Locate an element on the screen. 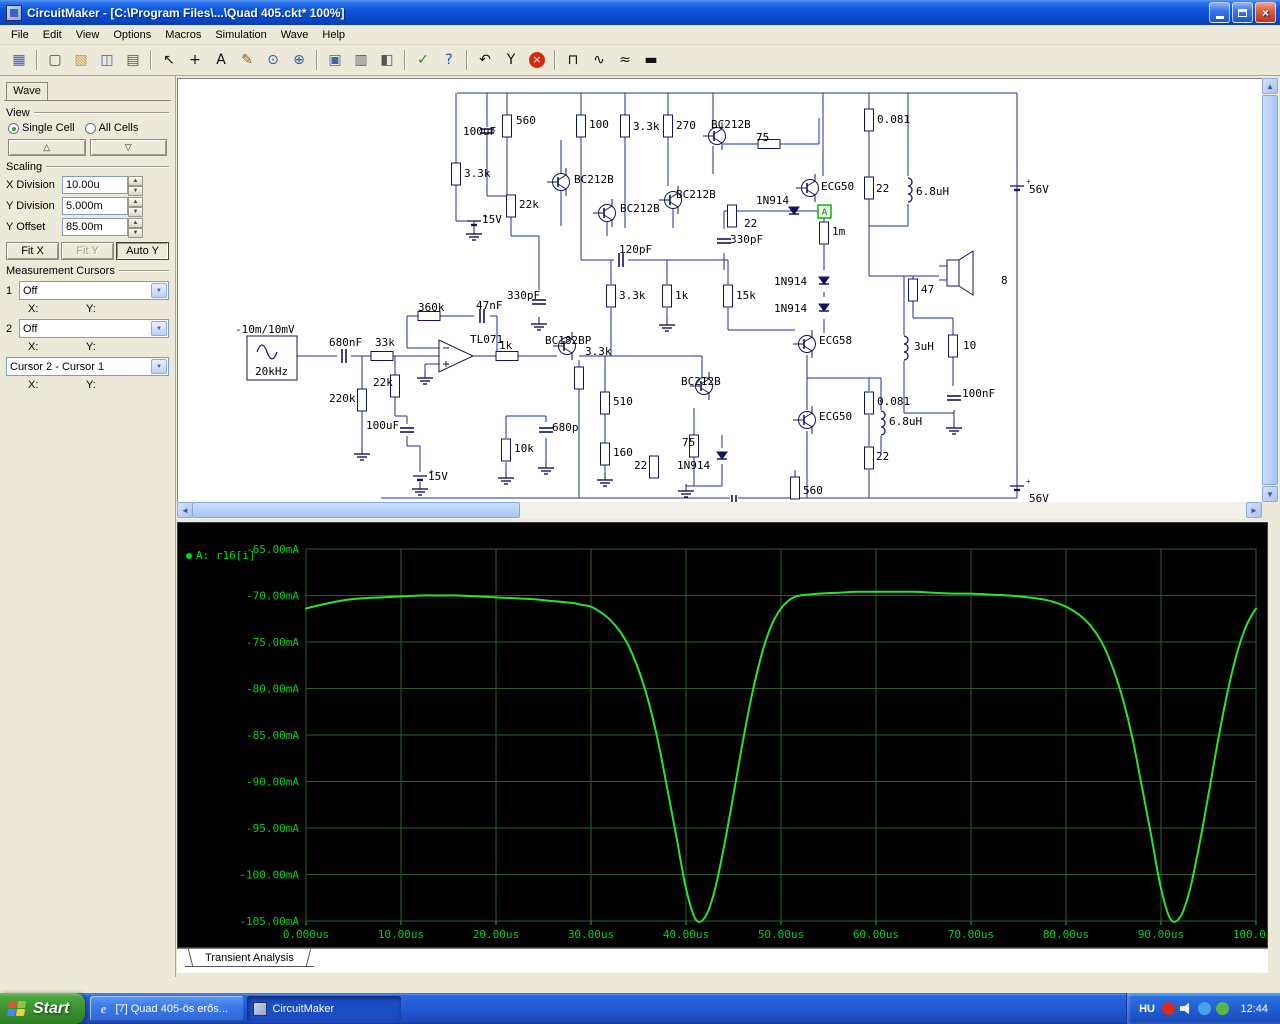 The width and height of the screenshot is (1280, 1024). menu-help: Help is located at coordinates (333, 35).